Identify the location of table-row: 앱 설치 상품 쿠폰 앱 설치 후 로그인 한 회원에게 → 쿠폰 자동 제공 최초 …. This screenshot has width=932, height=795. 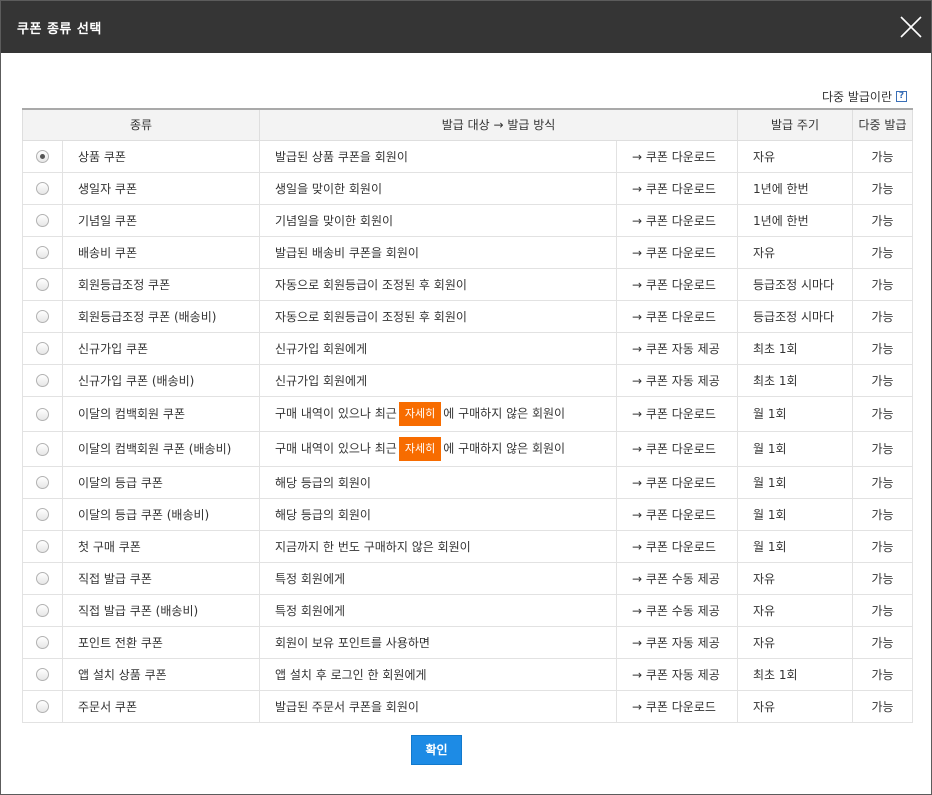
(468, 674).